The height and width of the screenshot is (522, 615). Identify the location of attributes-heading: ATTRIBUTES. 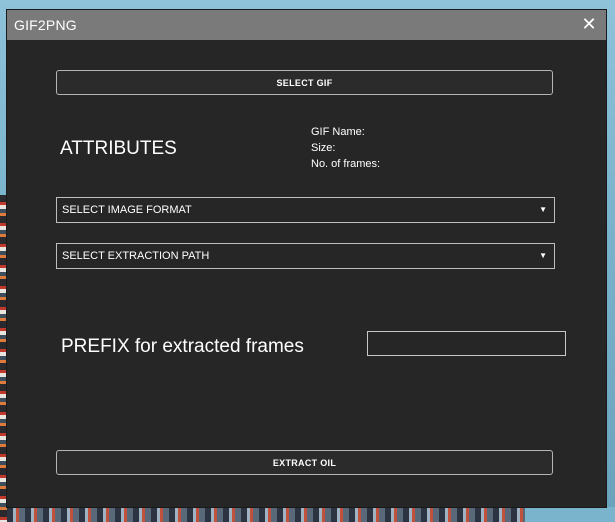
(118, 148).